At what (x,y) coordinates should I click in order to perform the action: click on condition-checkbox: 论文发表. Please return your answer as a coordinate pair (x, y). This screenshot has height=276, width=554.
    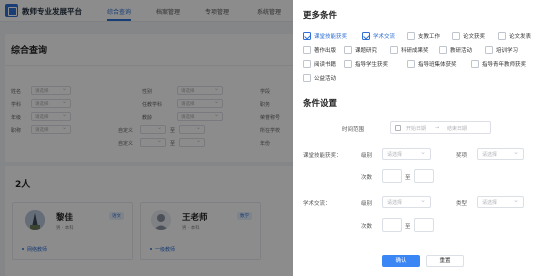
    Looking at the image, I should click on (514, 36).